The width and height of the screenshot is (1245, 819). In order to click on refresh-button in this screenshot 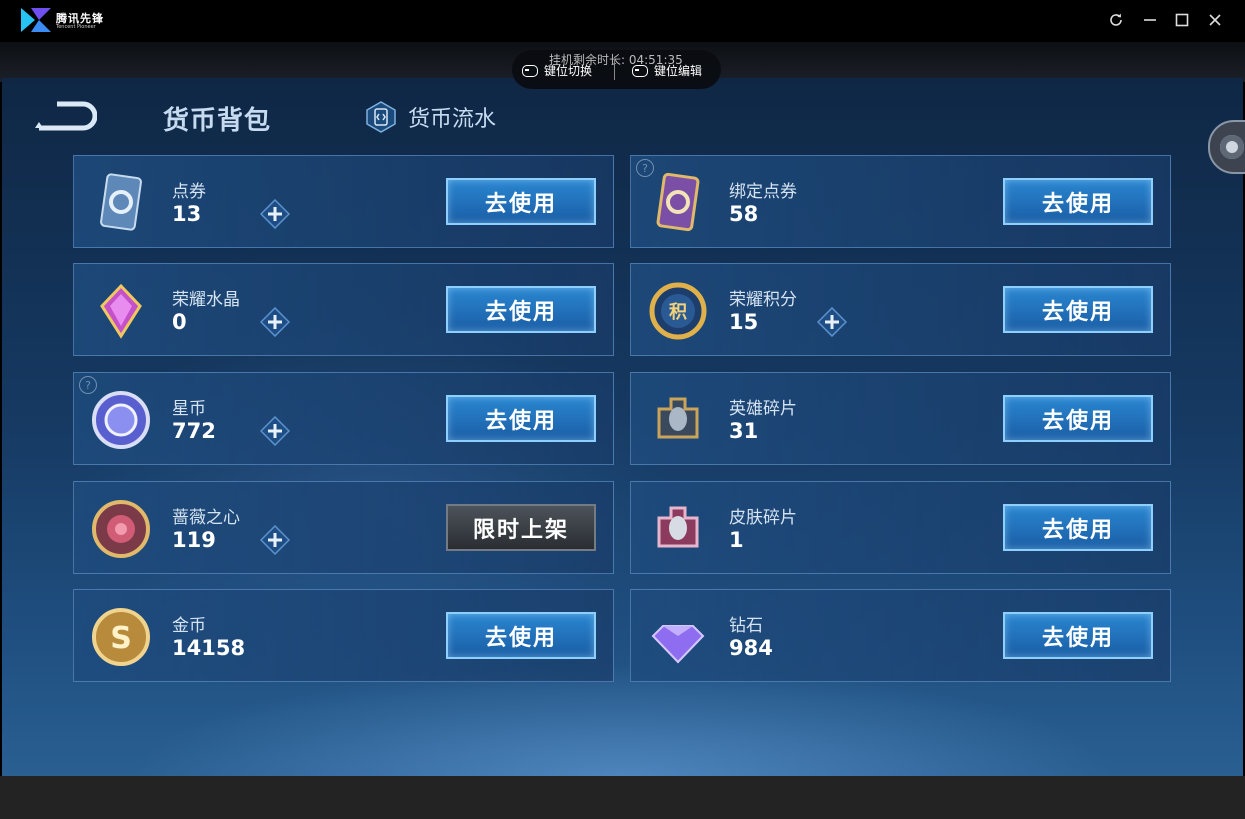, I will do `click(1116, 20)`.